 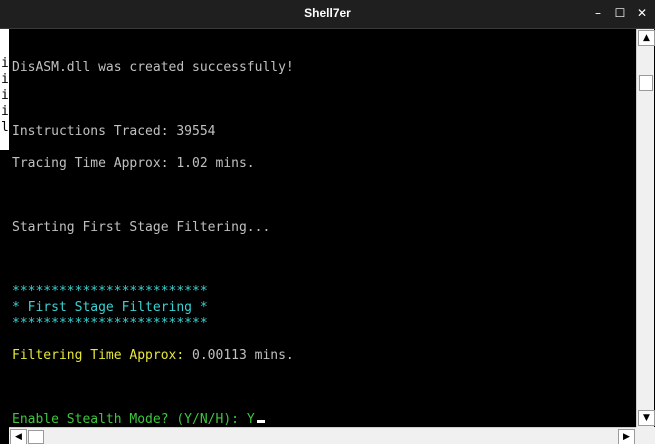 What do you see at coordinates (36, 437) in the screenshot?
I see `horizontal-scroll-thumb` at bounding box center [36, 437].